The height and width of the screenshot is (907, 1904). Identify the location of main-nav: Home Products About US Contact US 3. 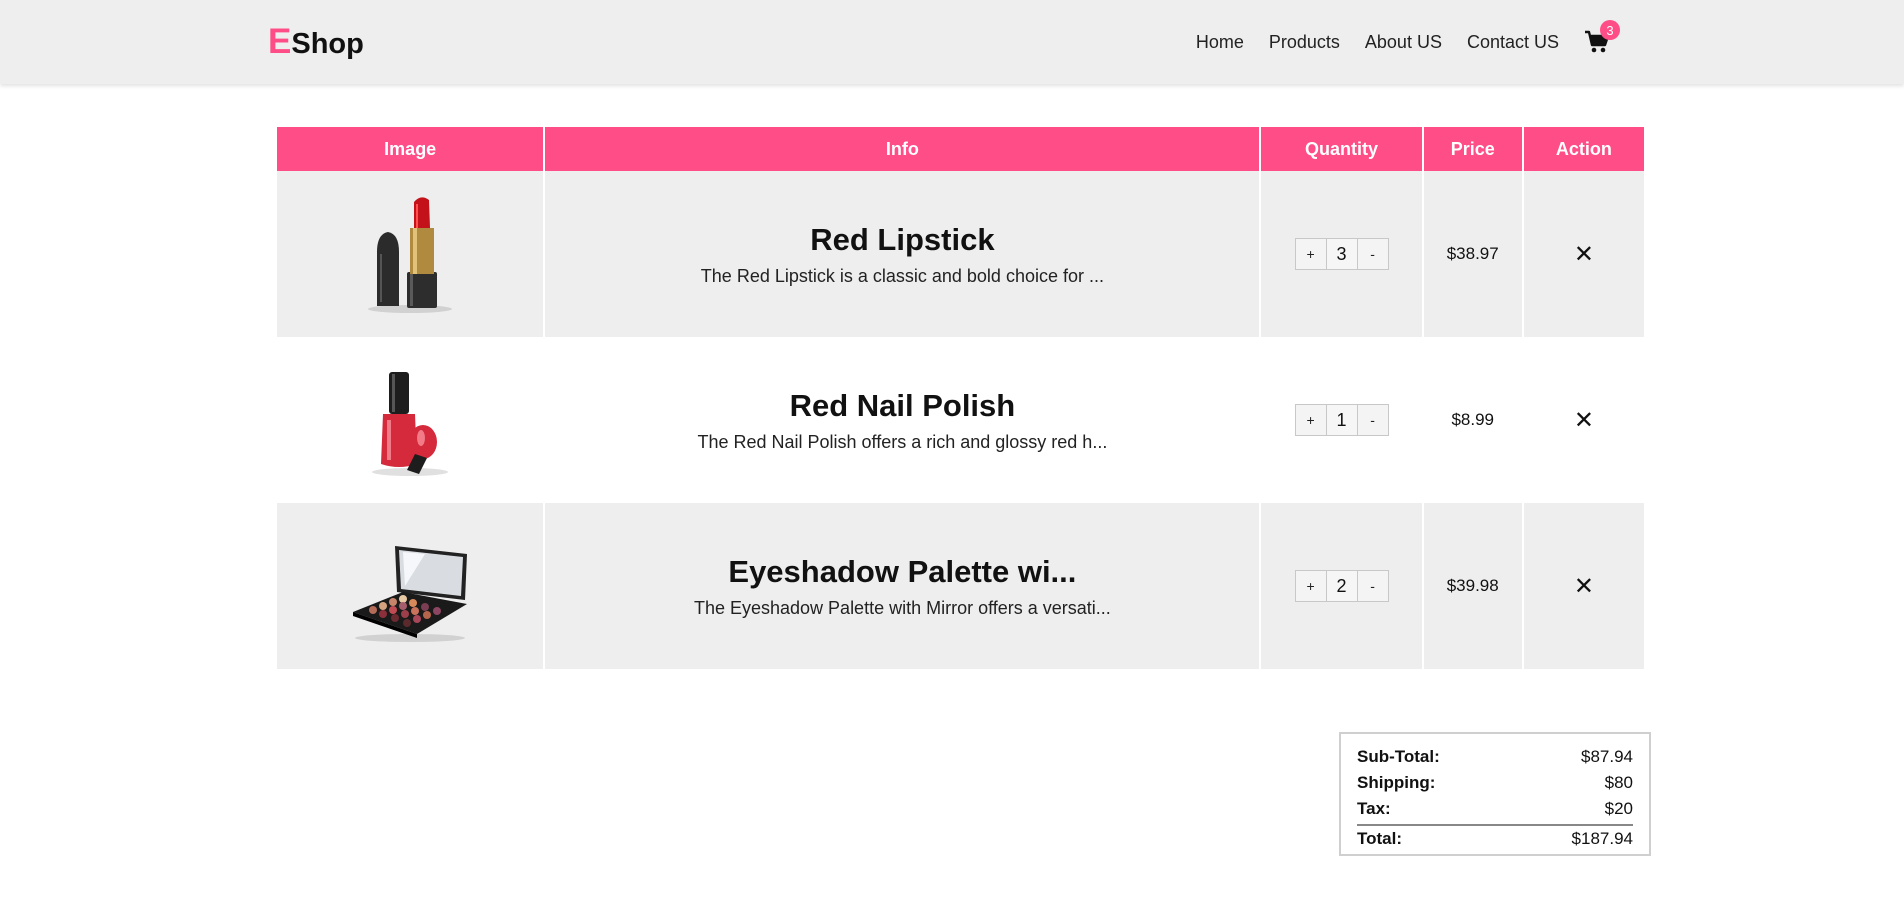
(1395, 42).